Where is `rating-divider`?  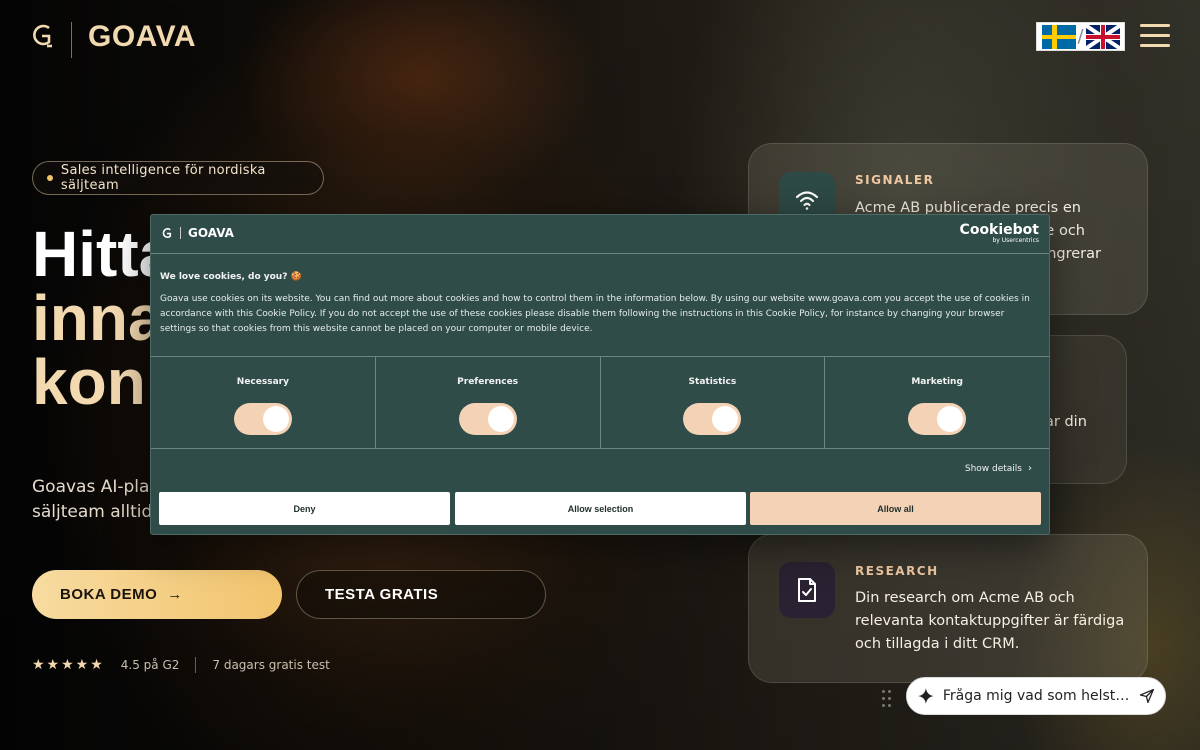
rating-divider is located at coordinates (196, 665).